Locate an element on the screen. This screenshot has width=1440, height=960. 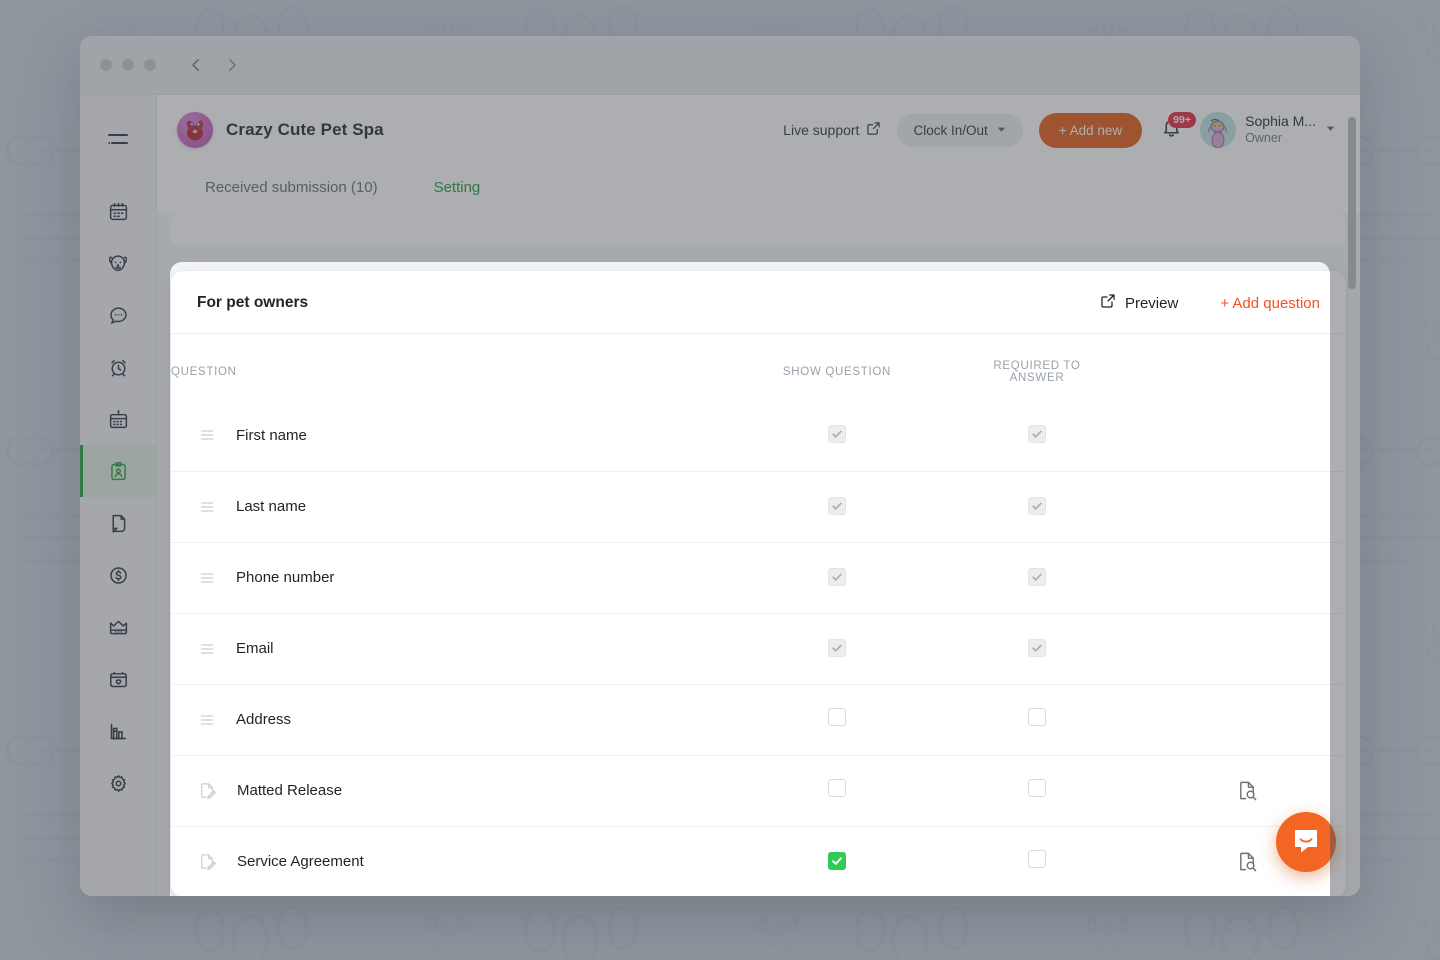
sidebar-item-payments is located at coordinates (118, 575).